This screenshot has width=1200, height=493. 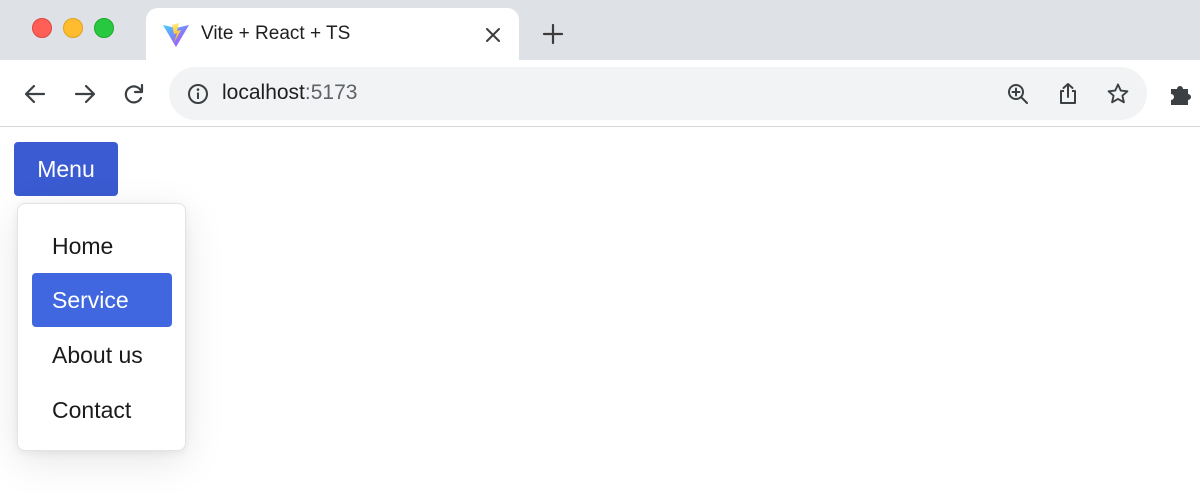 What do you see at coordinates (35, 94) in the screenshot?
I see `arrow-left-icon` at bounding box center [35, 94].